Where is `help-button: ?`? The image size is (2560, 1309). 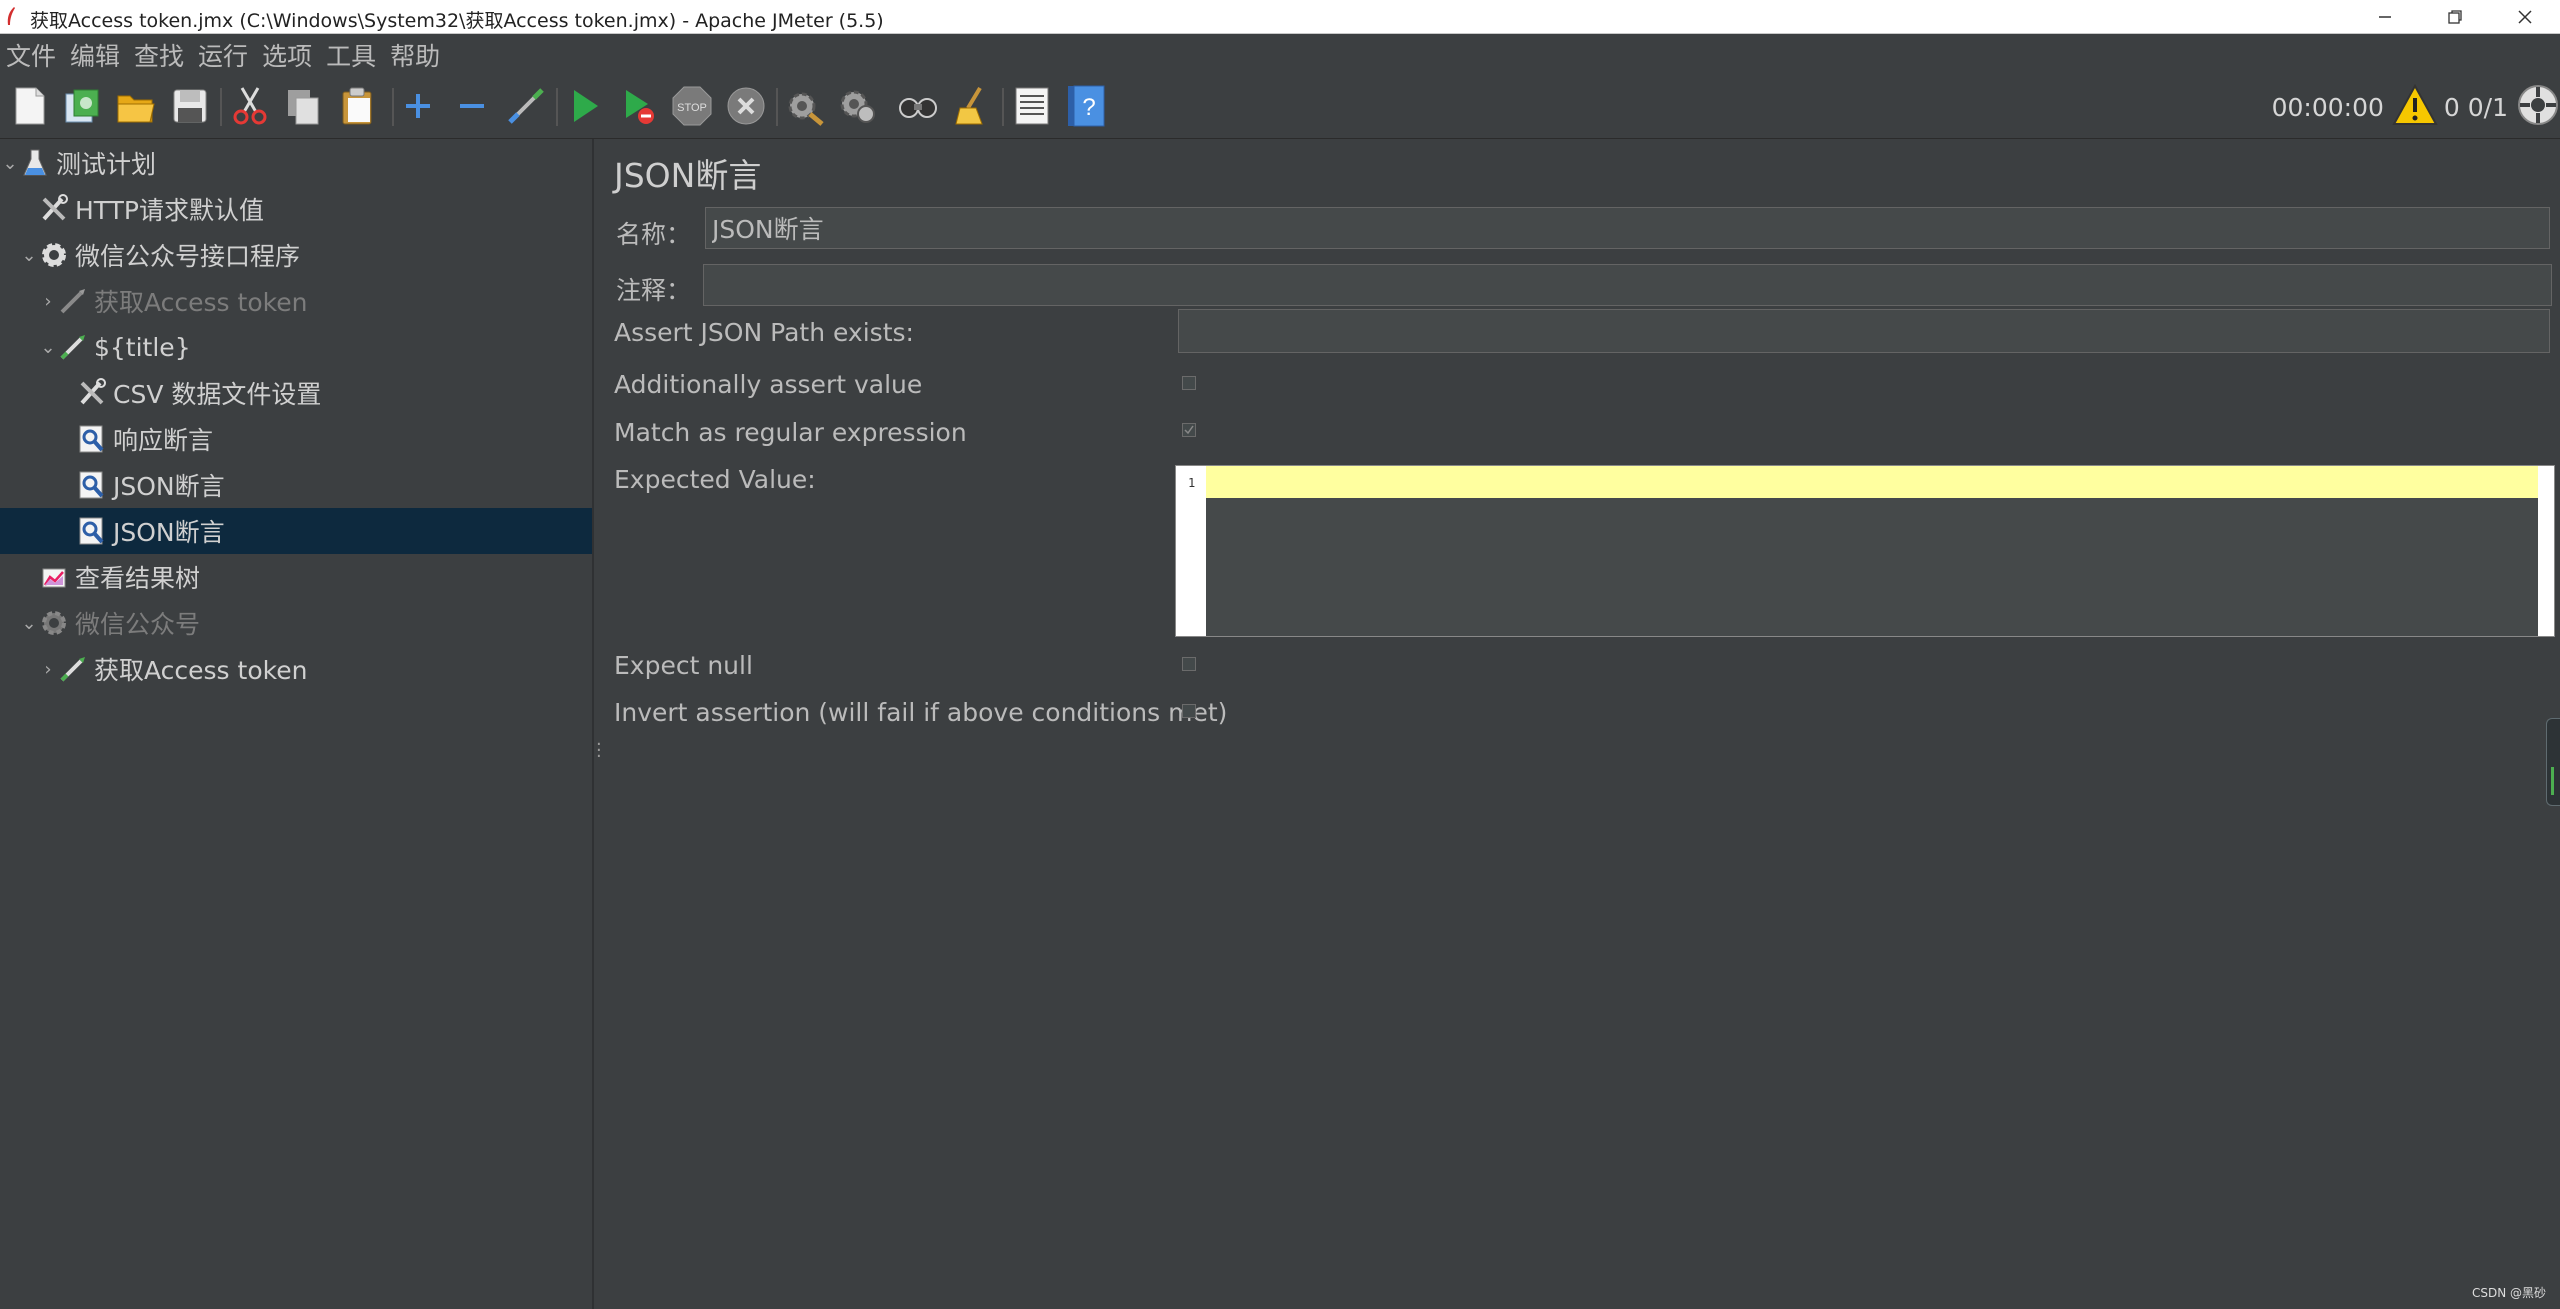 help-button: ? is located at coordinates (1086, 106).